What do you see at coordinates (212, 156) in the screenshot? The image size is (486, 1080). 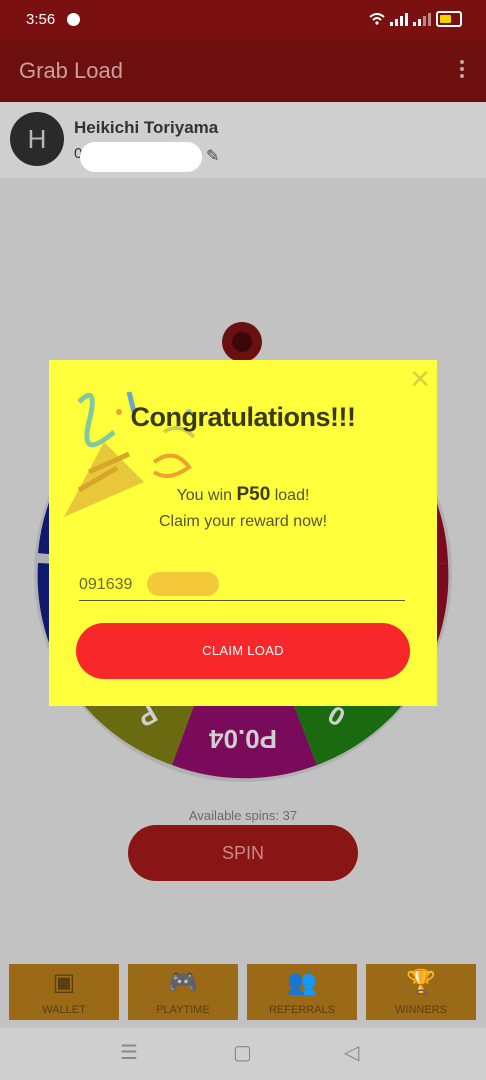 I see `edit-icon: ✎` at bounding box center [212, 156].